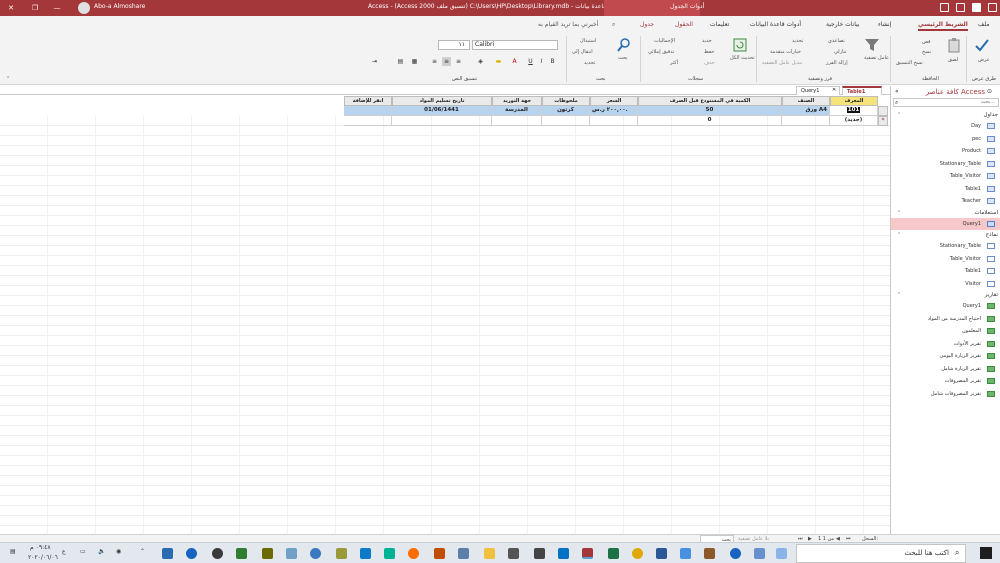 This screenshot has width=1000, height=563. What do you see at coordinates (454, 45) in the screenshot?
I see `font-size-select: ١١` at bounding box center [454, 45].